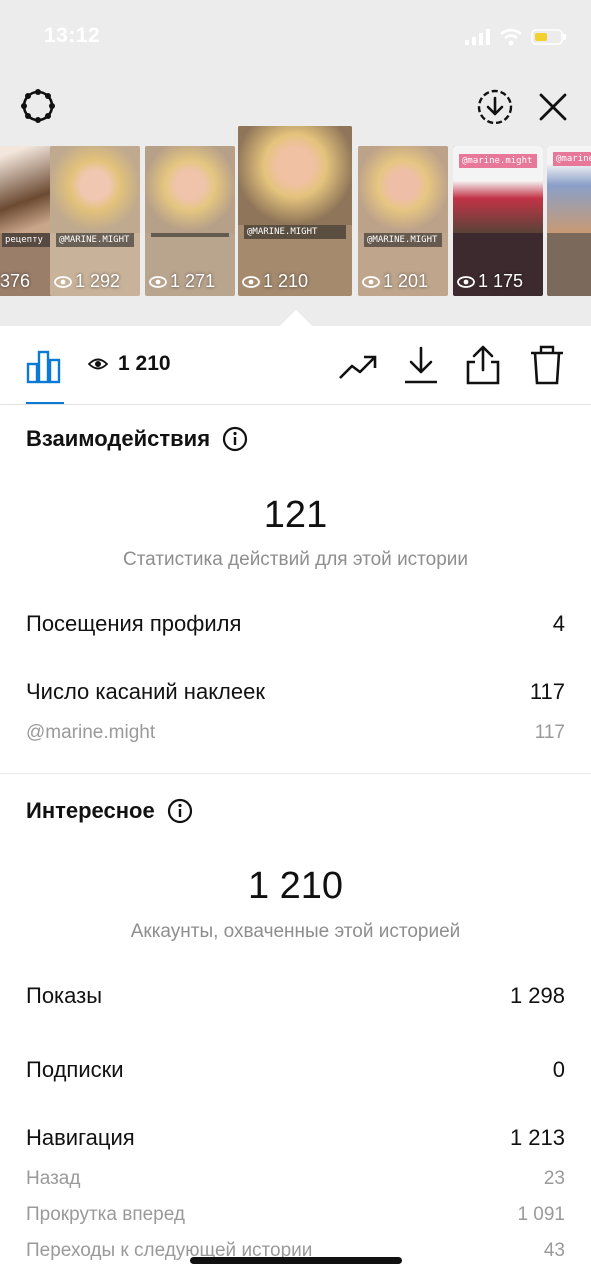 The width and height of the screenshot is (591, 1280). Describe the element at coordinates (498, 221) in the screenshot. I see `story-thumbnail: @marine.might 1 175` at that location.